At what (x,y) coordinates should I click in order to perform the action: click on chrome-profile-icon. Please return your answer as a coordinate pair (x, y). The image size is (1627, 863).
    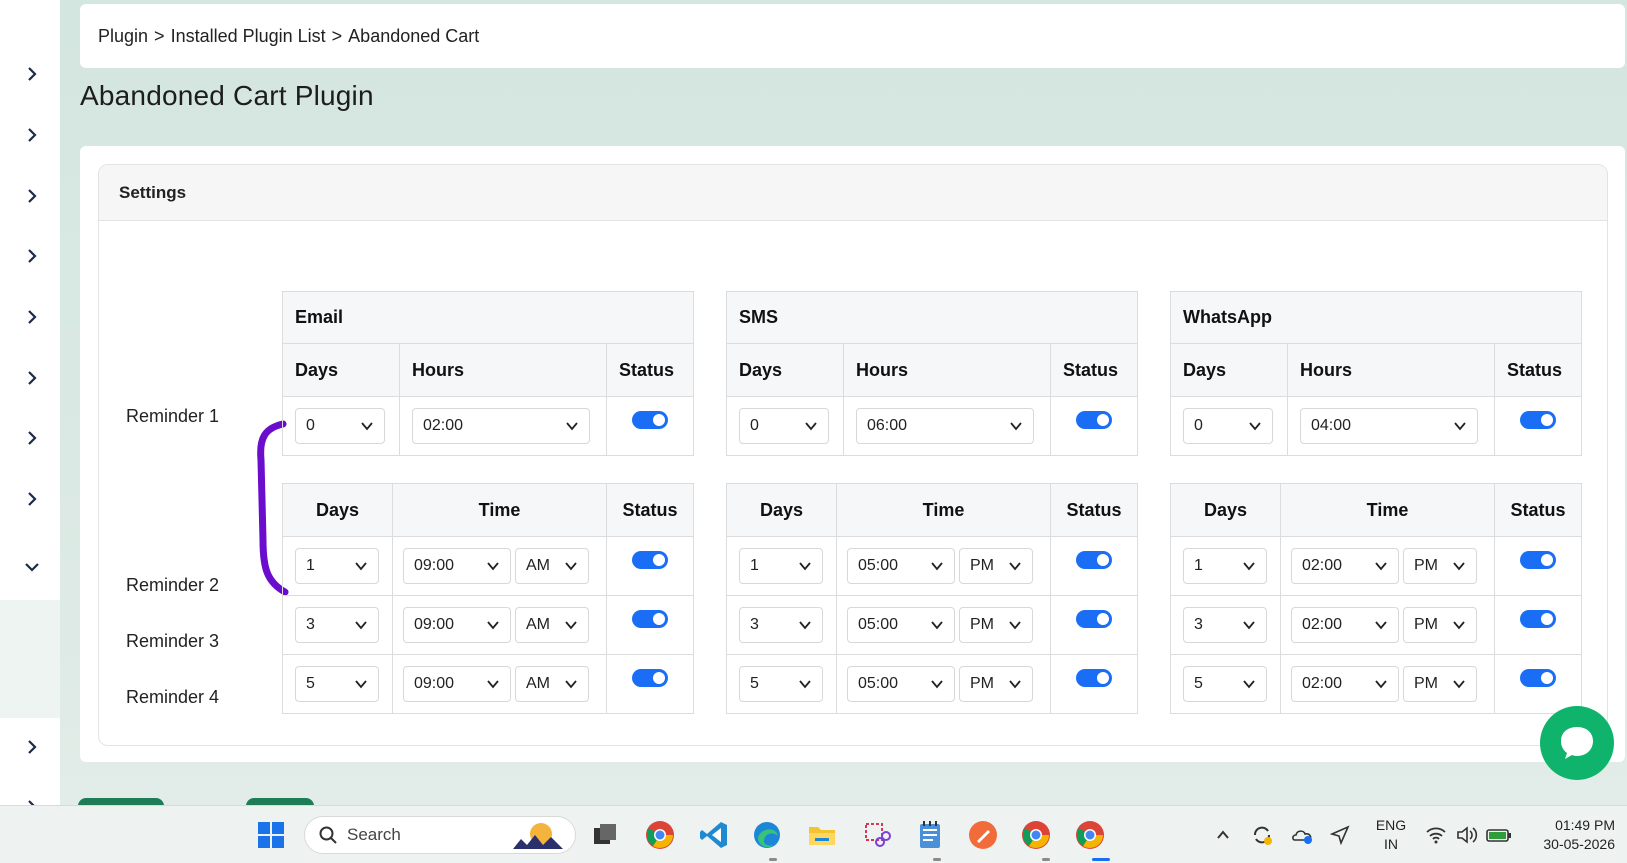
    Looking at the image, I should click on (1036, 835).